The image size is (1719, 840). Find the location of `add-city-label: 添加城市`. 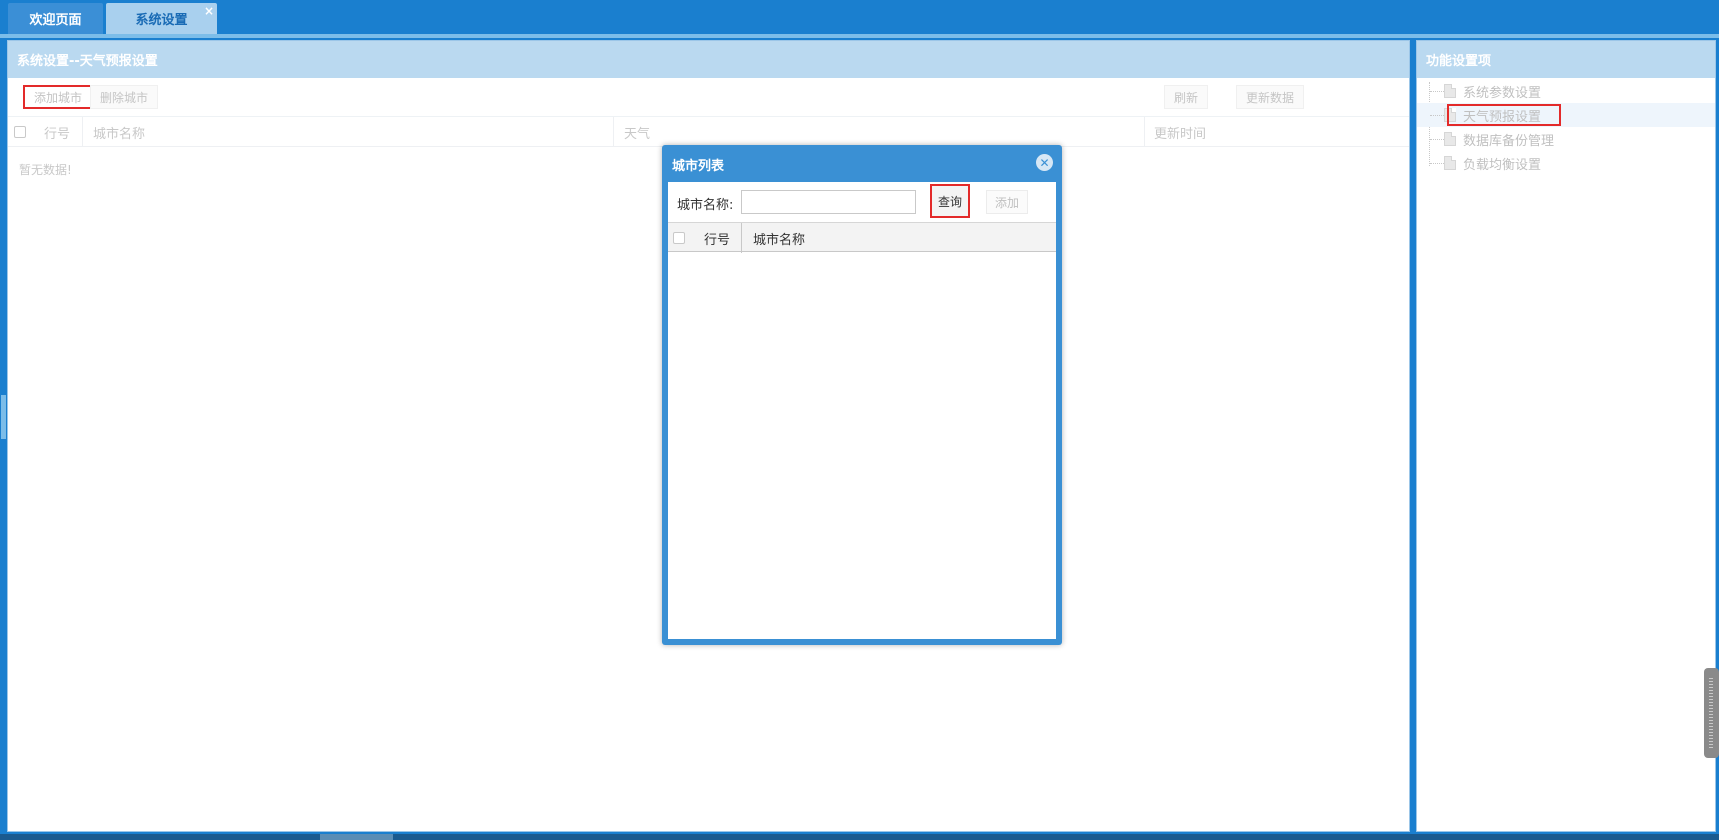

add-city-label: 添加城市 is located at coordinates (58, 97).